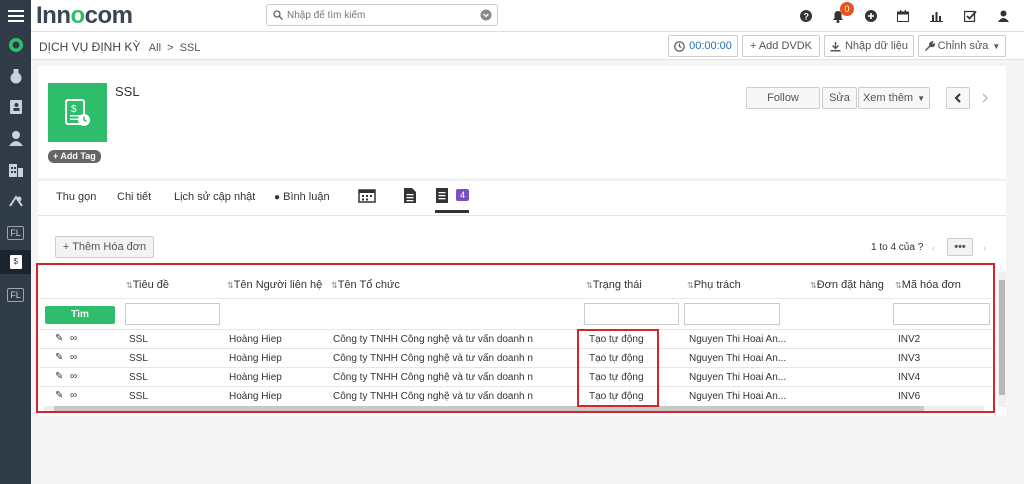 This screenshot has height=484, width=1024. What do you see at coordinates (15, 169) in the screenshot?
I see `building-icon` at bounding box center [15, 169].